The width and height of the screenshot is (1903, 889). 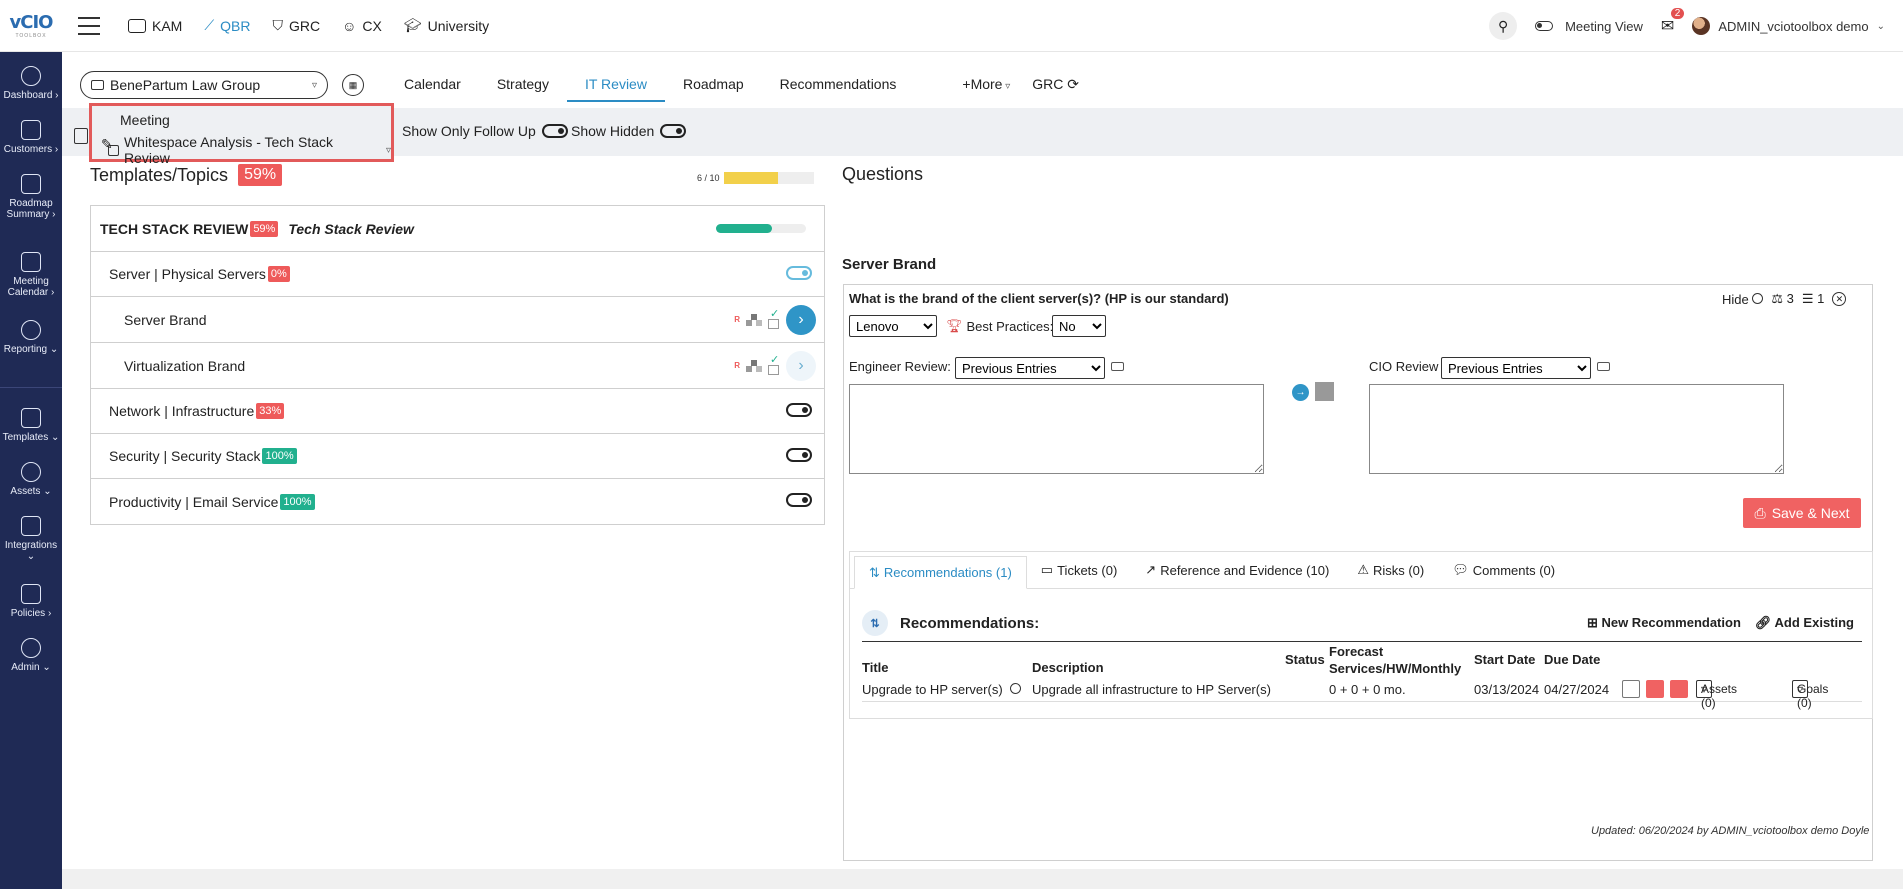 I want to click on refresh-icon: ⟳, so click(x=1071, y=84).